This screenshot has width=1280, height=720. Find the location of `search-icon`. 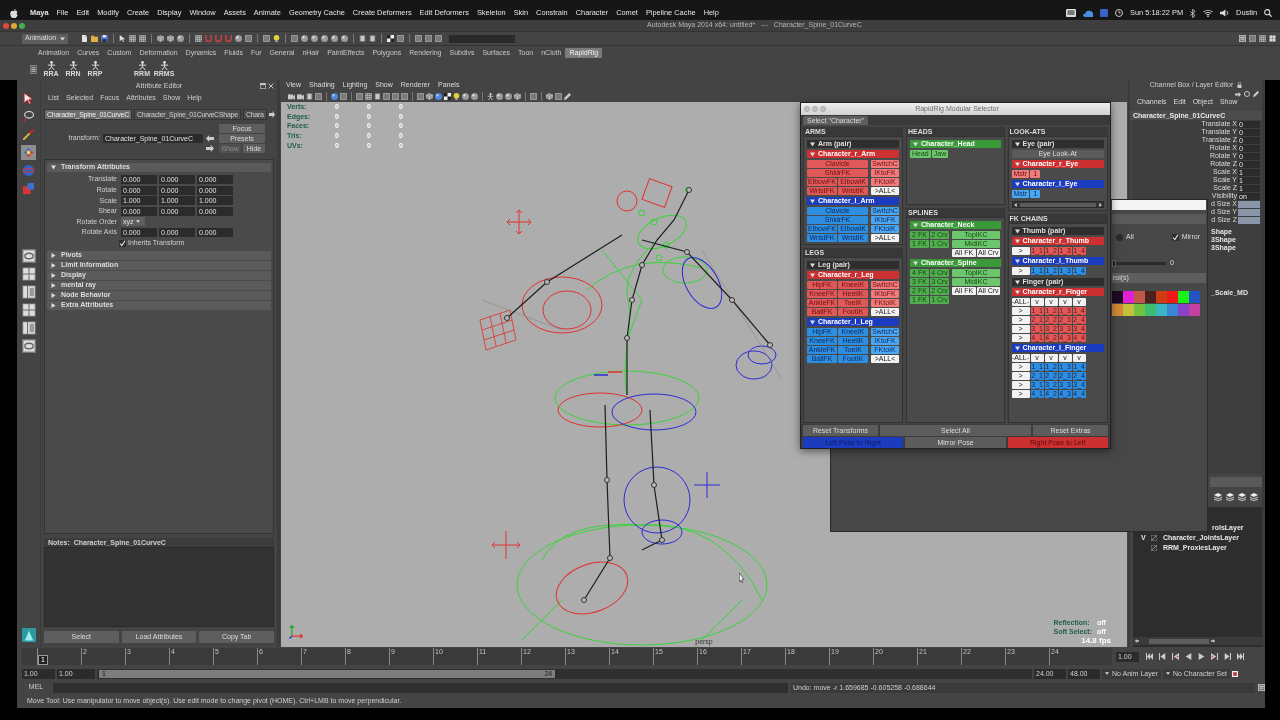

search-icon is located at coordinates (1268, 13).